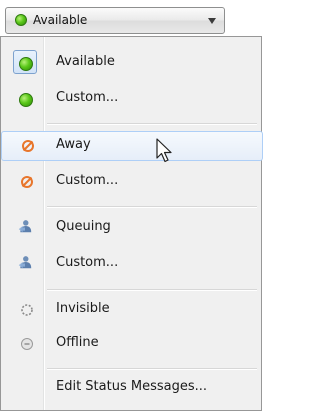 The image size is (320, 411). I want to click on menu-item-label: Available, so click(85, 61).